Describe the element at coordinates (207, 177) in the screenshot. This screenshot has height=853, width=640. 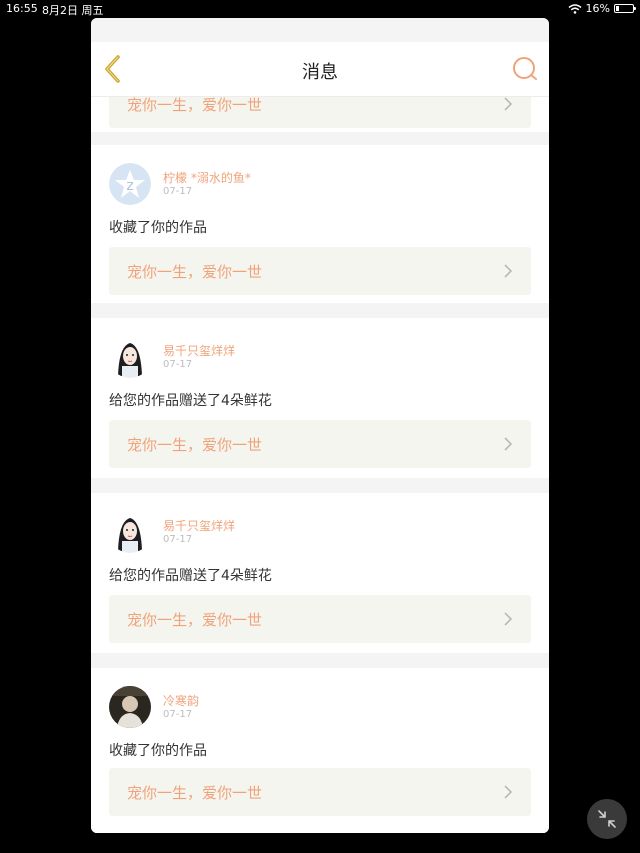
I see `user-name: 柠檬 *溺水的鱼*` at that location.